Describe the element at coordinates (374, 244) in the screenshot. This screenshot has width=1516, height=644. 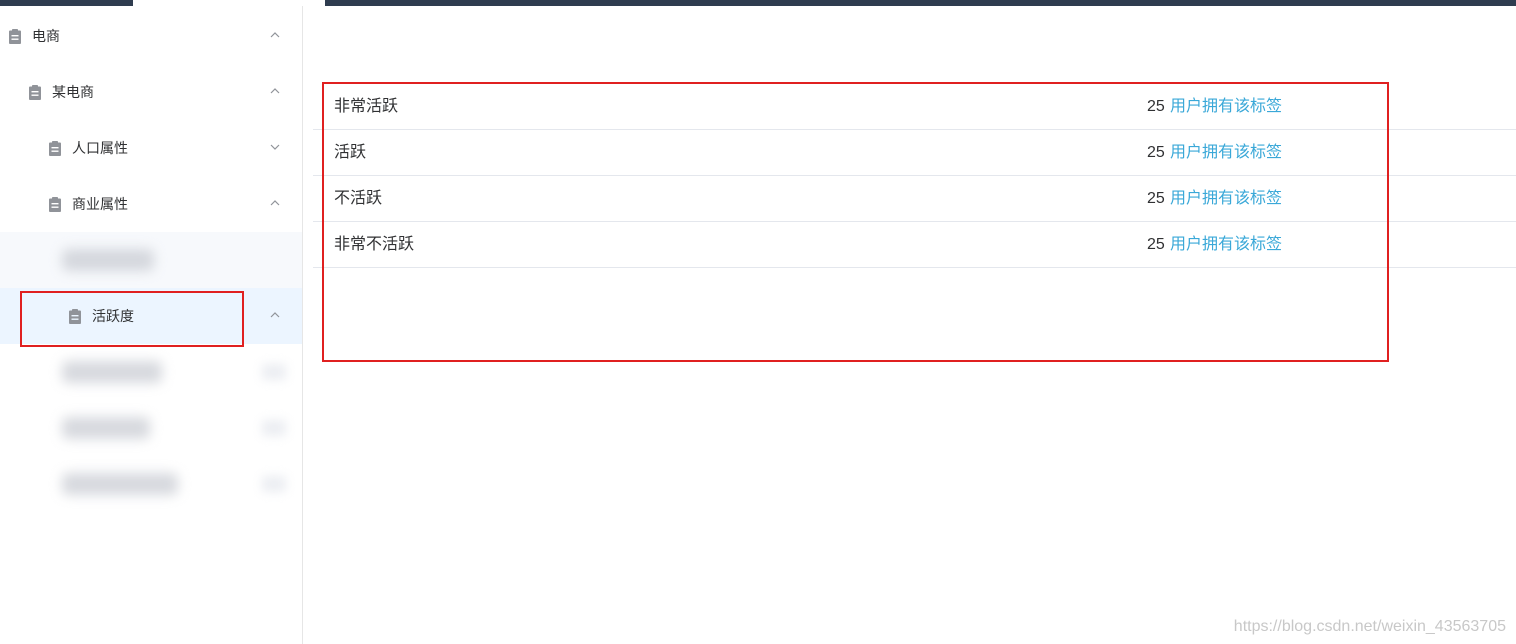
I see `tag-name: 非常不活跃` at that location.